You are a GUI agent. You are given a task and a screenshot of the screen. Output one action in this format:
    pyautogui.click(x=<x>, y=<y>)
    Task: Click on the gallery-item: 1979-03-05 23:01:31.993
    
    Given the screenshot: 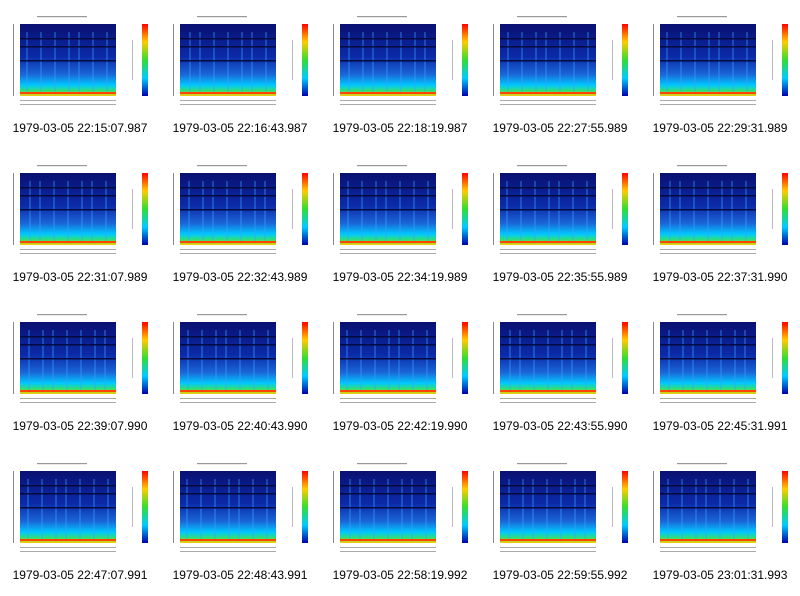 What is the action you would take?
    pyautogui.click(x=720, y=521)
    